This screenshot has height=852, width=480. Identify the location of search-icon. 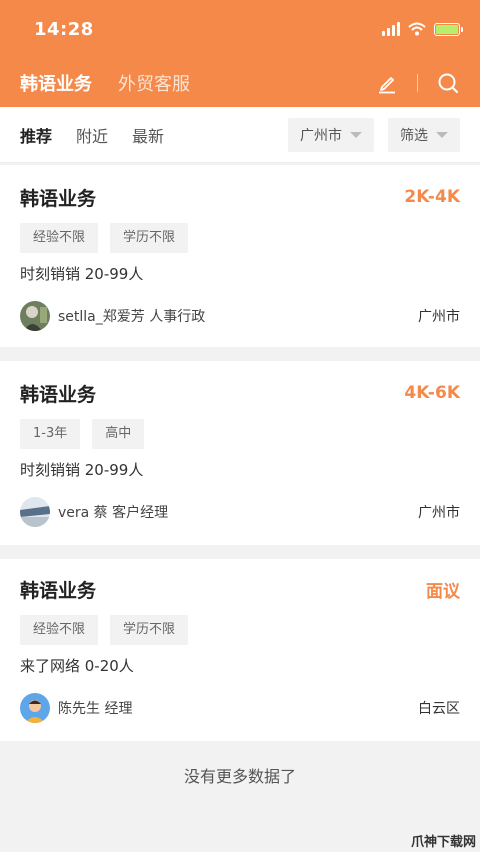
(448, 83).